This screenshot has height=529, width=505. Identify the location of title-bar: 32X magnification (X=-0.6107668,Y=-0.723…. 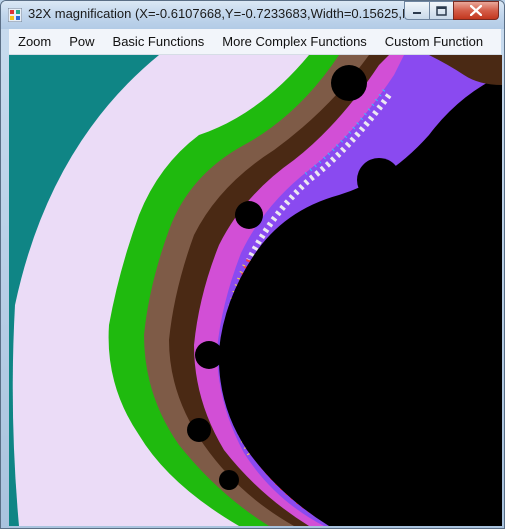
(252, 15).